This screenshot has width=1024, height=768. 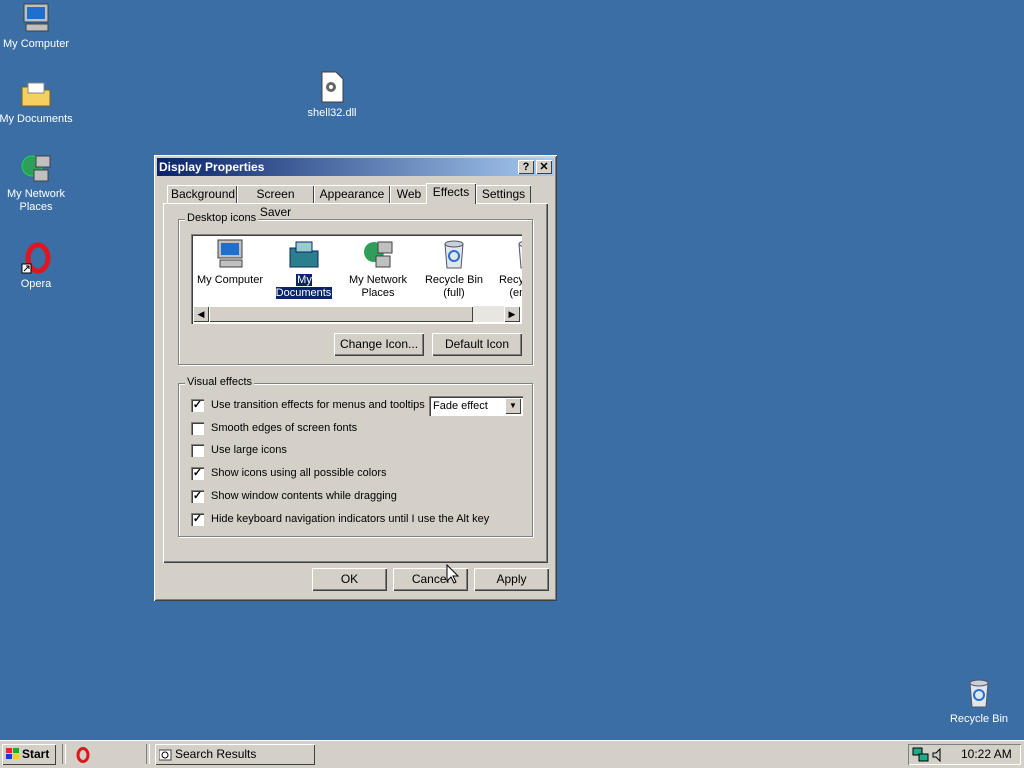 What do you see at coordinates (197, 428) in the screenshot?
I see `smooth-fonts-checkbox` at bounding box center [197, 428].